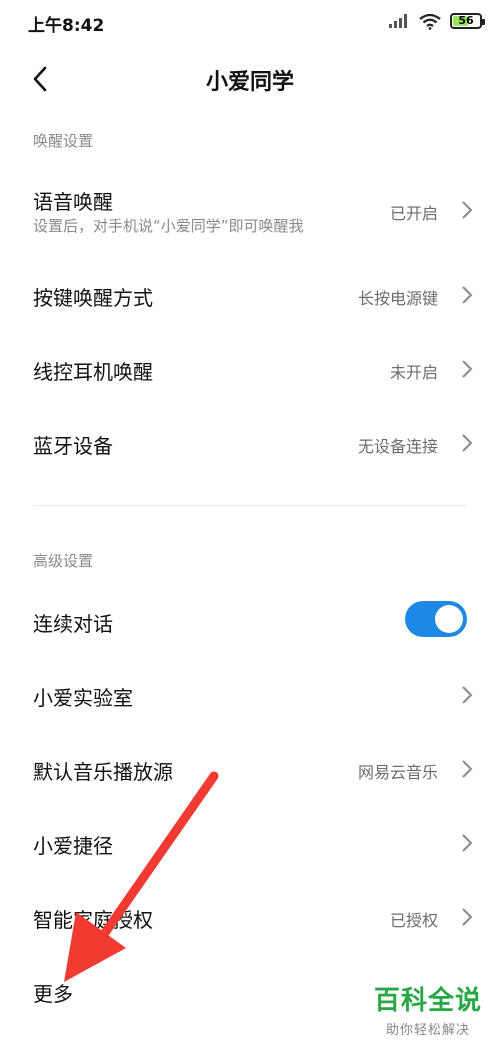 The height and width of the screenshot is (1041, 500). I want to click on row-value: 长按电源键, so click(397, 298).